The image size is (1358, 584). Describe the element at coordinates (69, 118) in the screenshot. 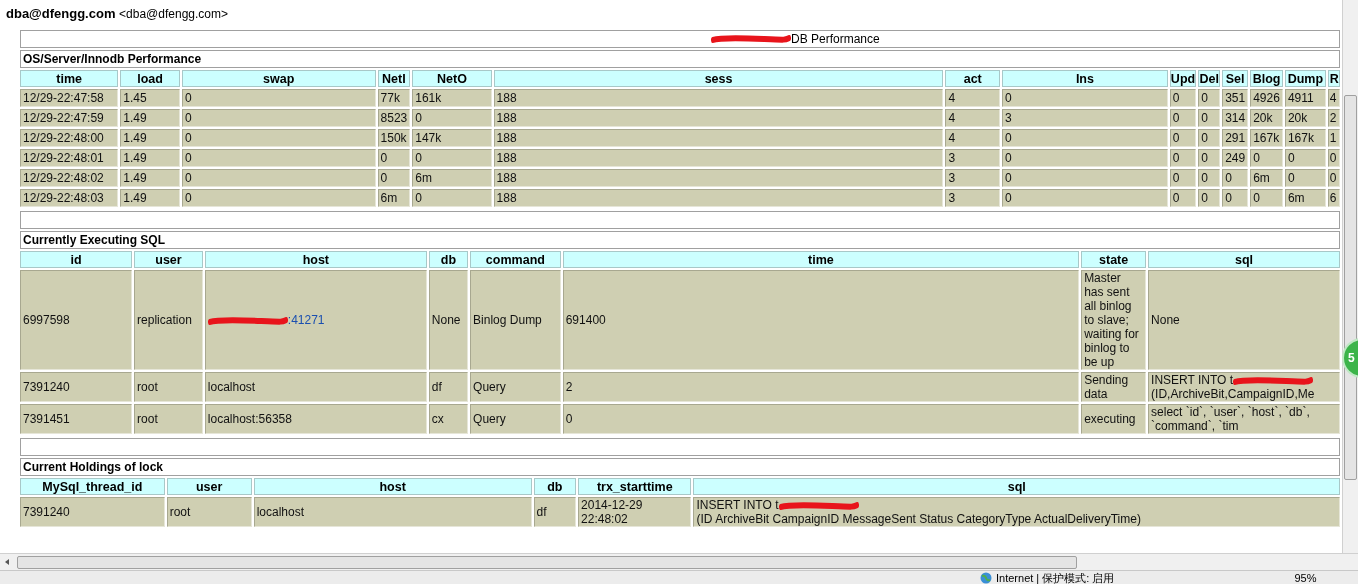

I see `table-cell: 12/29-22:47:59` at that location.